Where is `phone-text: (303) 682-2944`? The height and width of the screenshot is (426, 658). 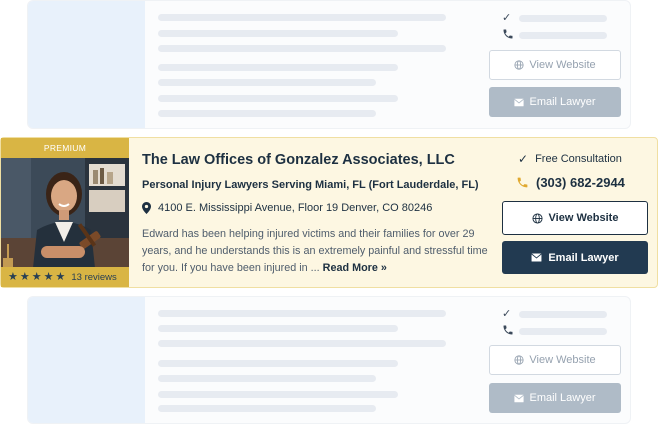 phone-text: (303) 682-2944 is located at coordinates (580, 182).